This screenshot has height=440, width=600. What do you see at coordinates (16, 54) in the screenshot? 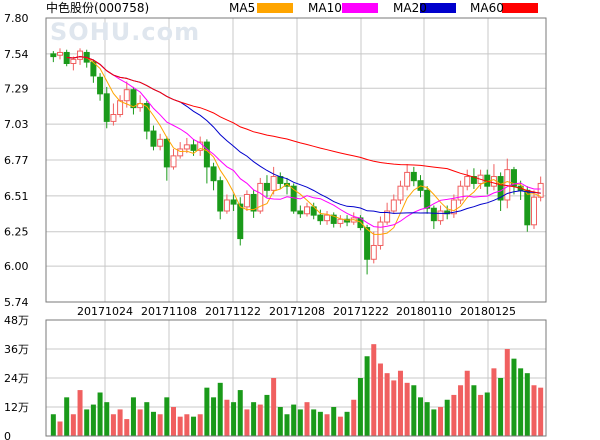
I see `price-tick-label: 7.54` at bounding box center [16, 54].